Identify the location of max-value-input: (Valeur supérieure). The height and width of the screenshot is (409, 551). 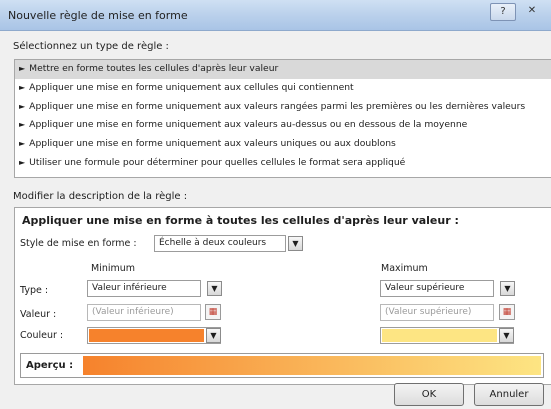
(437, 312).